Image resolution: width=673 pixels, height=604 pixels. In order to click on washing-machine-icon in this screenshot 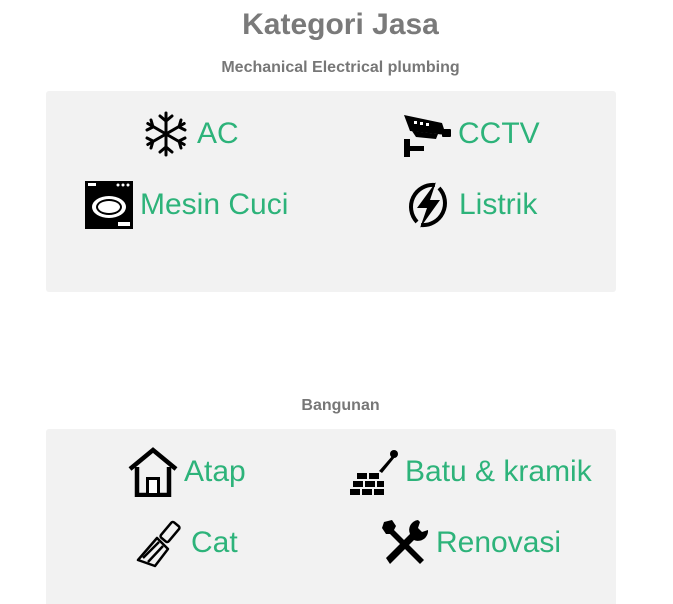, I will do `click(109, 205)`.